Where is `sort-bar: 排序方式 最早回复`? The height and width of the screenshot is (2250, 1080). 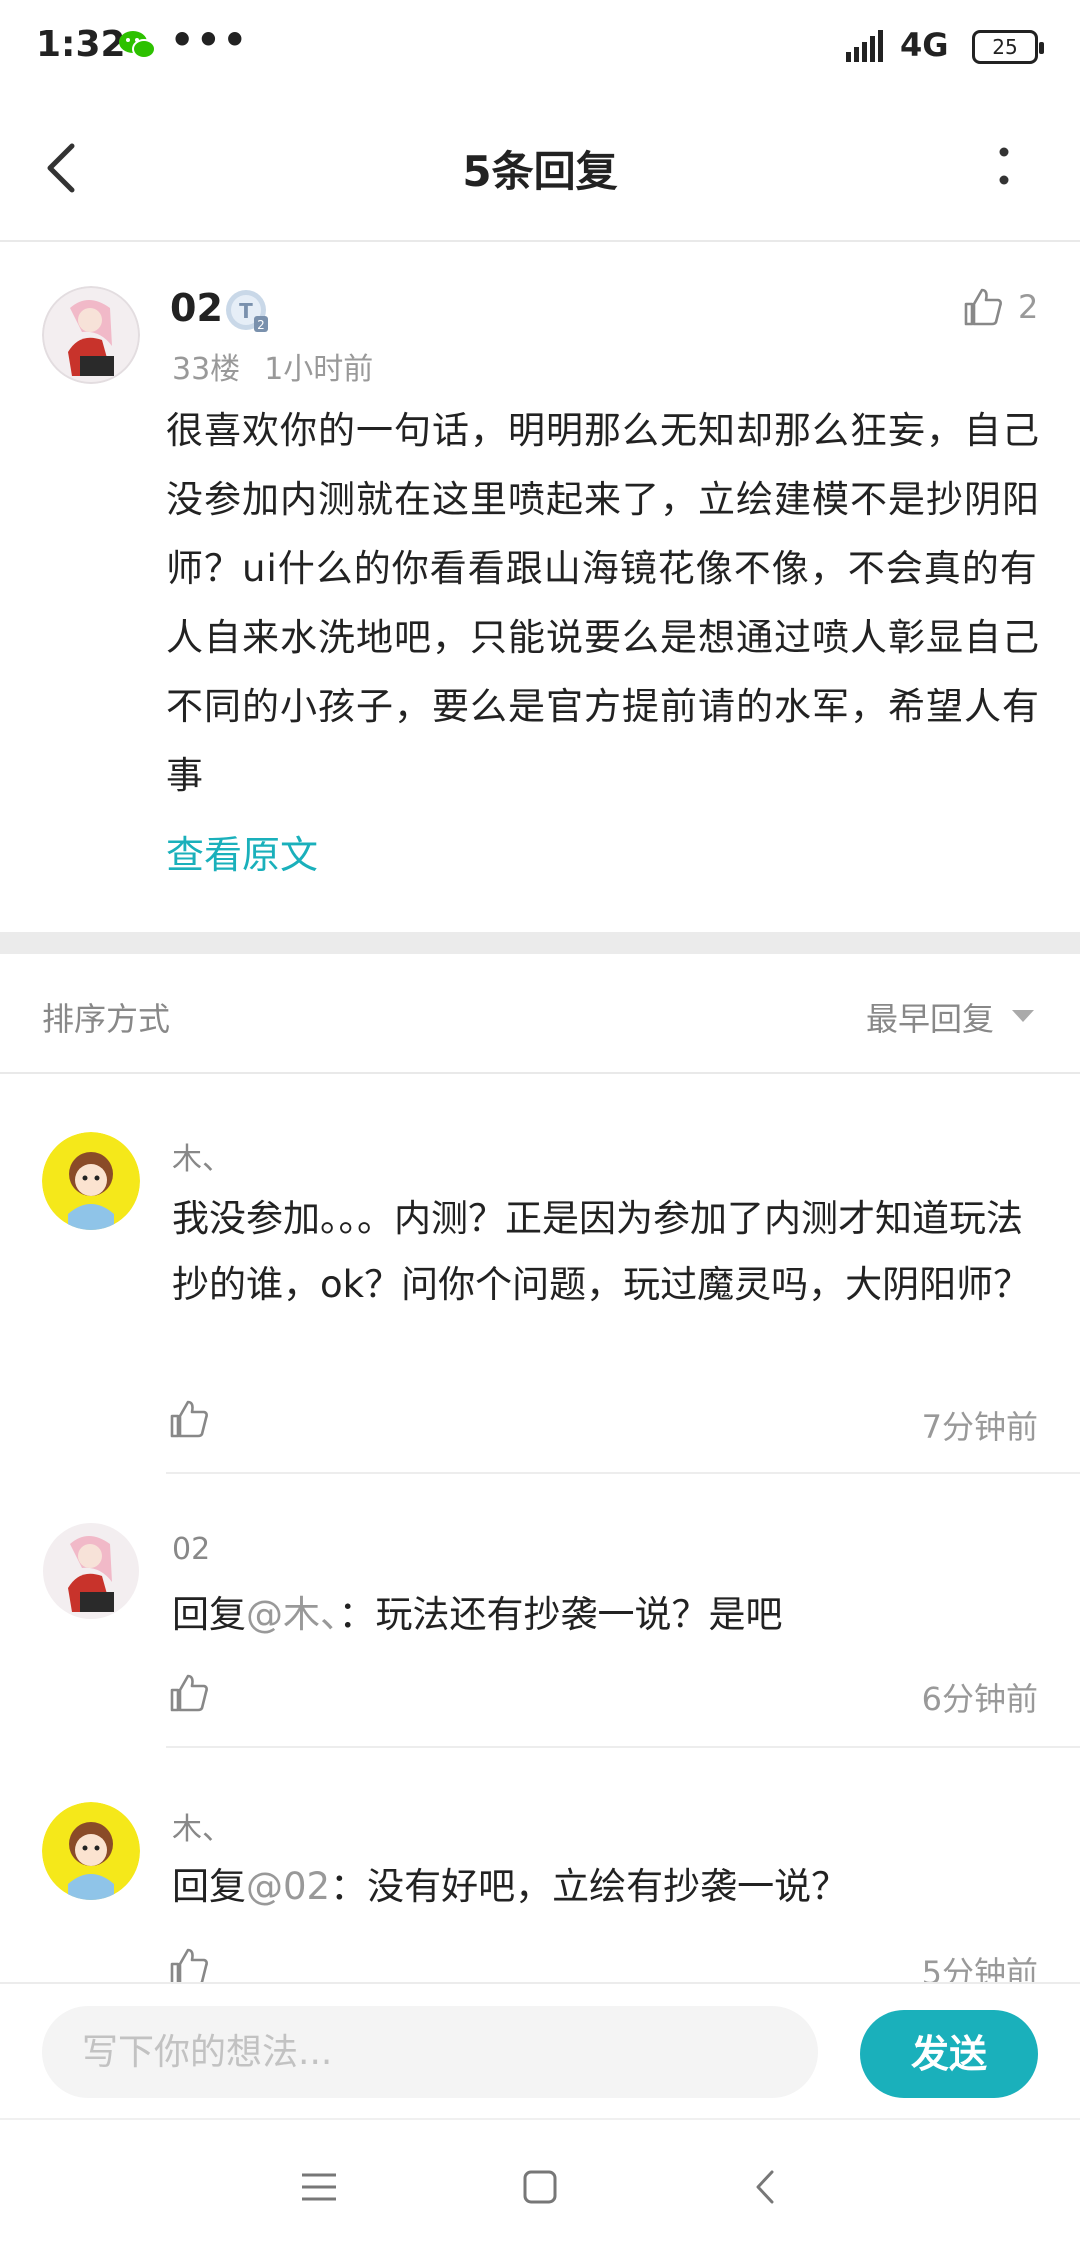
sort-bar: 排序方式 最早回复 is located at coordinates (540, 1014).